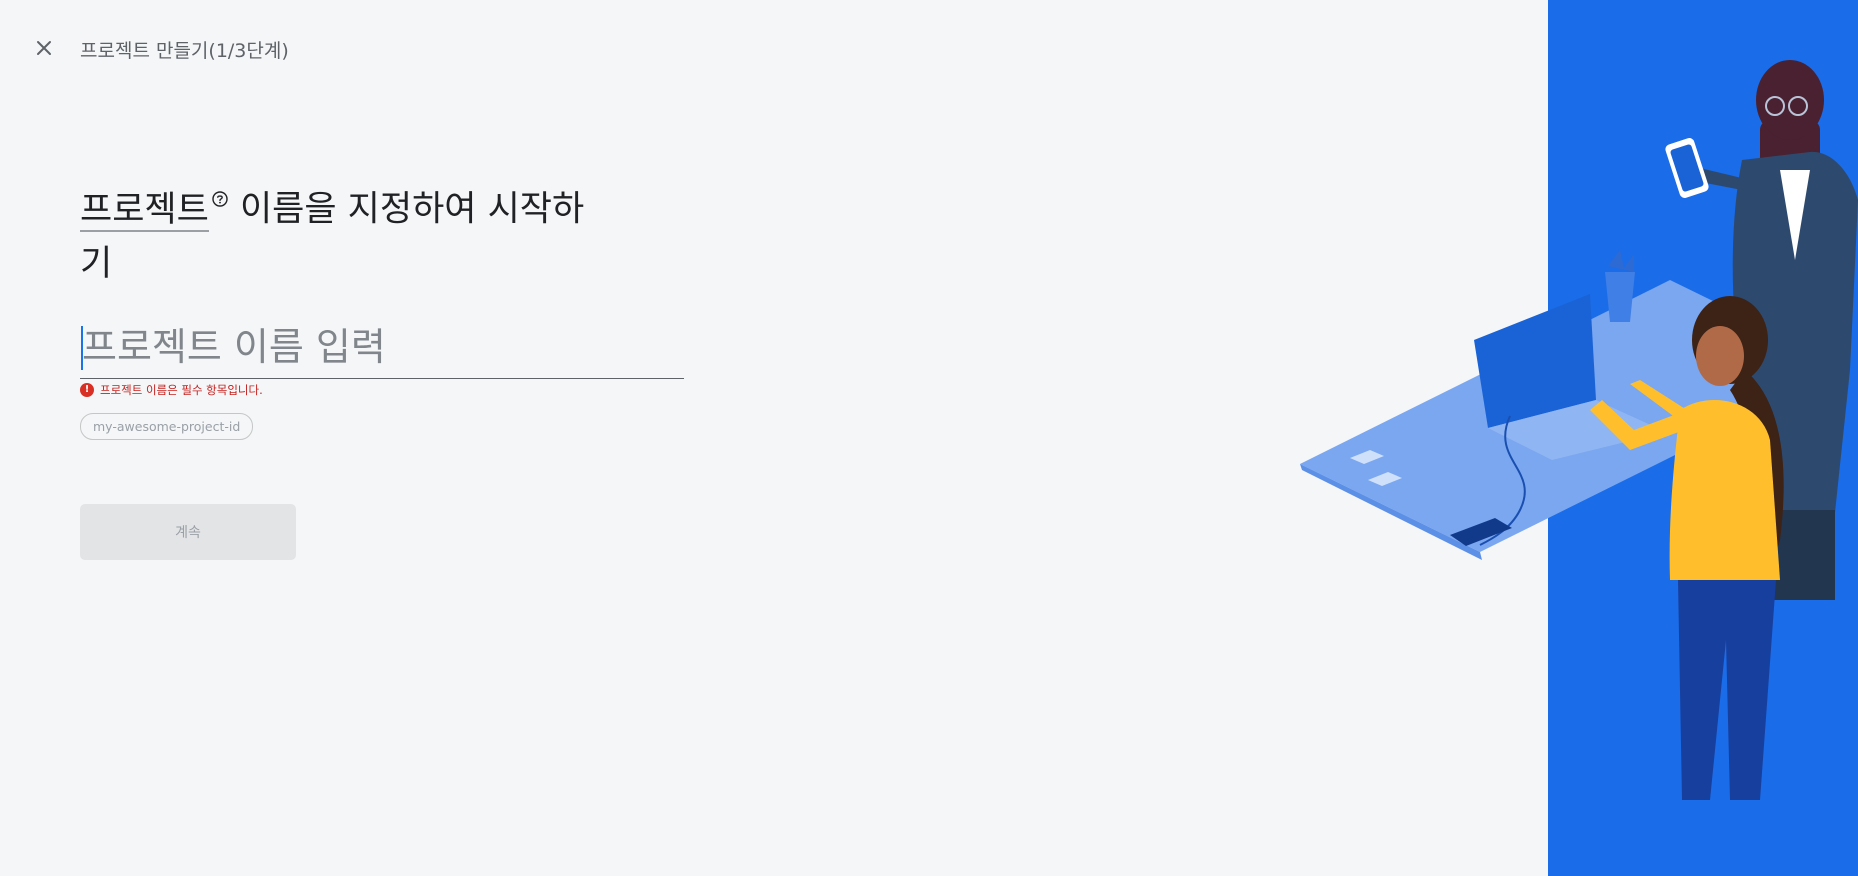 The height and width of the screenshot is (876, 1858). I want to click on continue-button: 계속, so click(188, 532).